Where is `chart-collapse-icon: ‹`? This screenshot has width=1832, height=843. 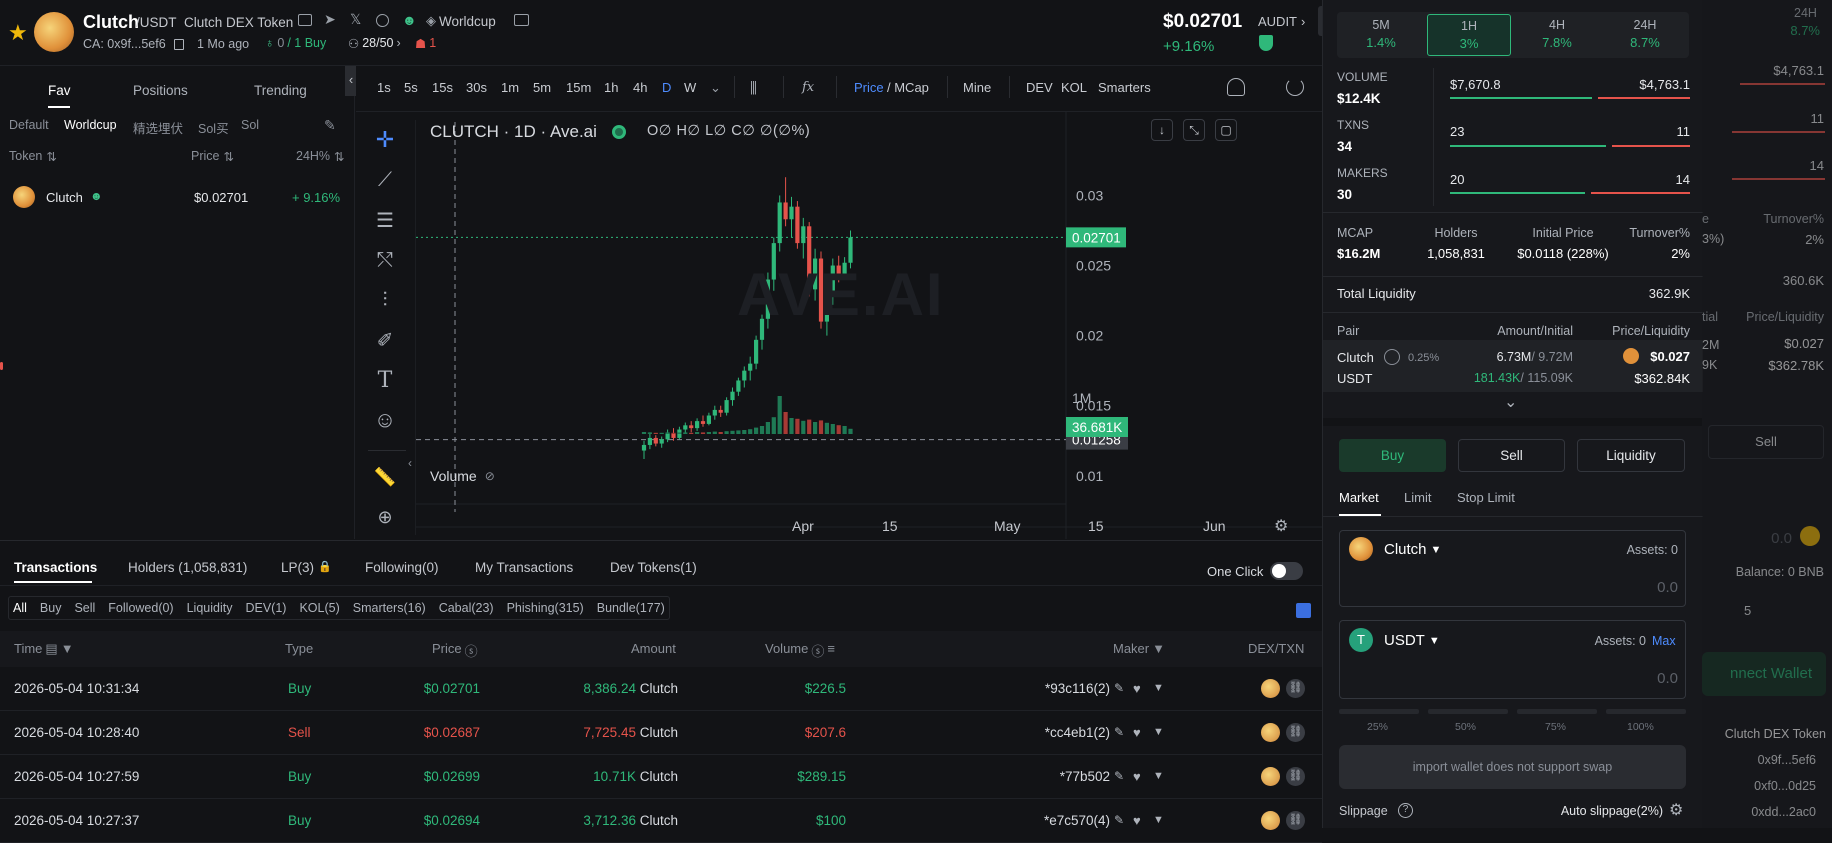
chart-collapse-icon: ‹ is located at coordinates (410, 463).